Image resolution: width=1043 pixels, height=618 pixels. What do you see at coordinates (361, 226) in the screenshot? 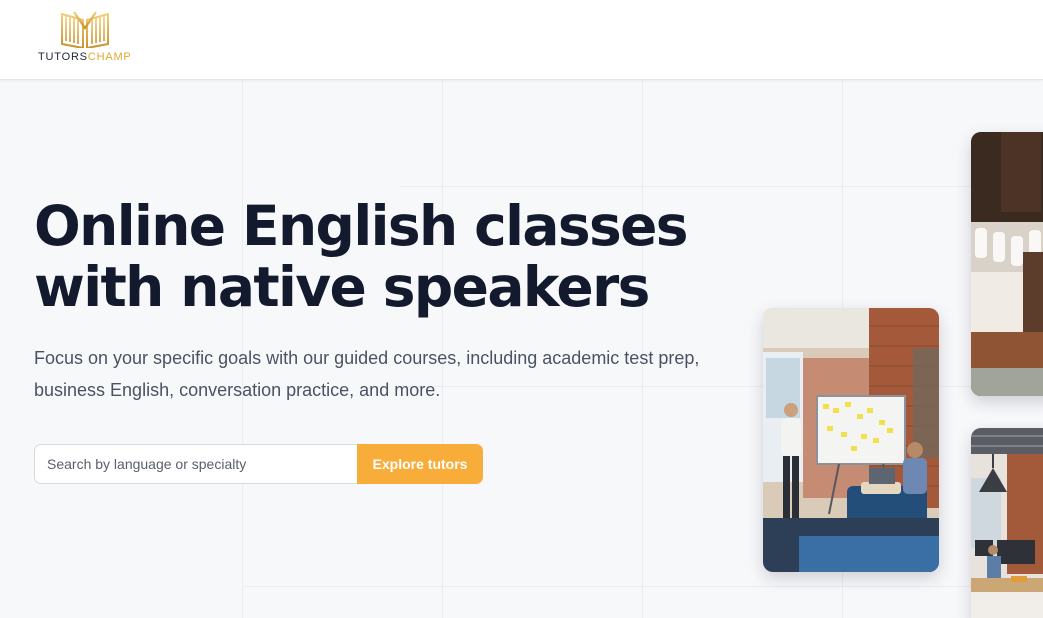
I see `hero-title-line-1: Online English classes` at bounding box center [361, 226].